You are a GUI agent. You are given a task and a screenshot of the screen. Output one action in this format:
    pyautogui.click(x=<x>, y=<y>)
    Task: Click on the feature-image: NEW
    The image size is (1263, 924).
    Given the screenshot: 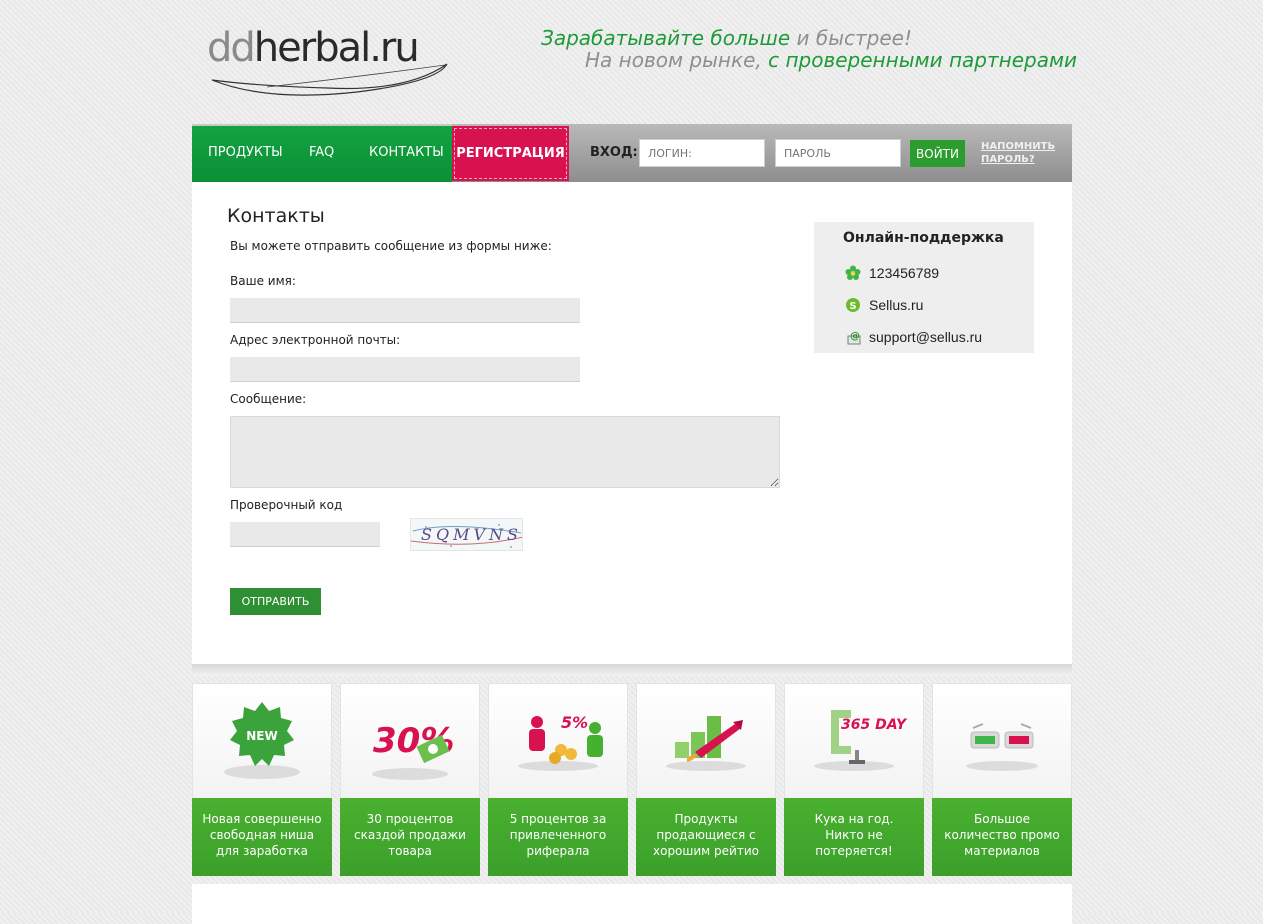 What is the action you would take?
    pyautogui.click(x=262, y=741)
    